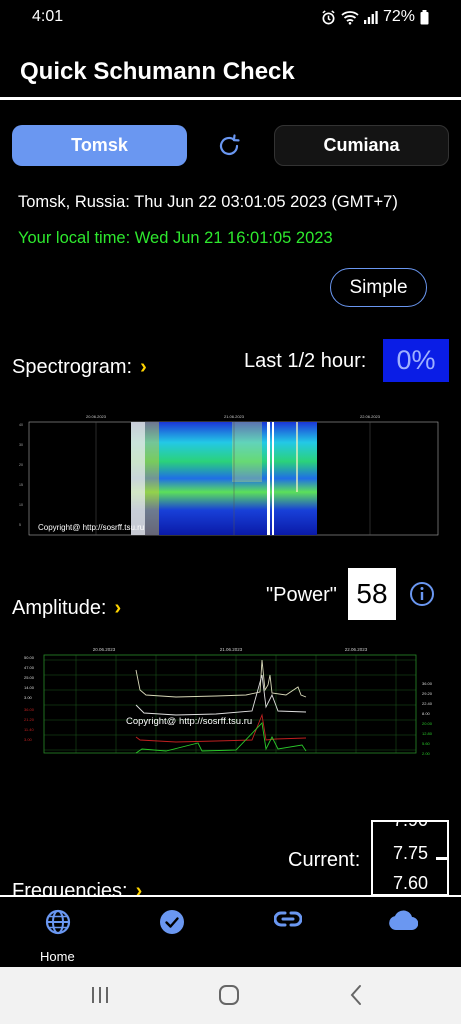 Image resolution: width=461 pixels, height=1024 pixels. I want to click on last-half-hour-label: Last 1/2 hour:, so click(305, 361).